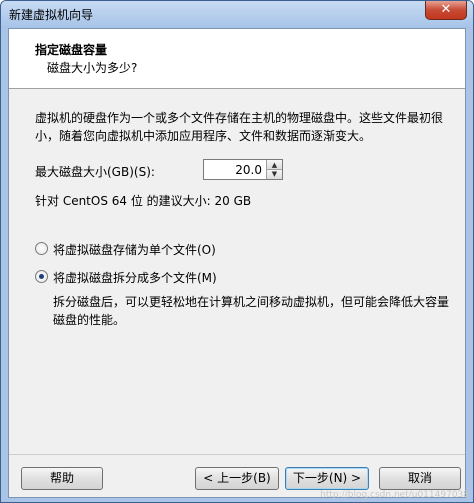  Describe the element at coordinates (92, 68) in the screenshot. I see `page-subtitle: 磁盘大小为多少?` at that location.